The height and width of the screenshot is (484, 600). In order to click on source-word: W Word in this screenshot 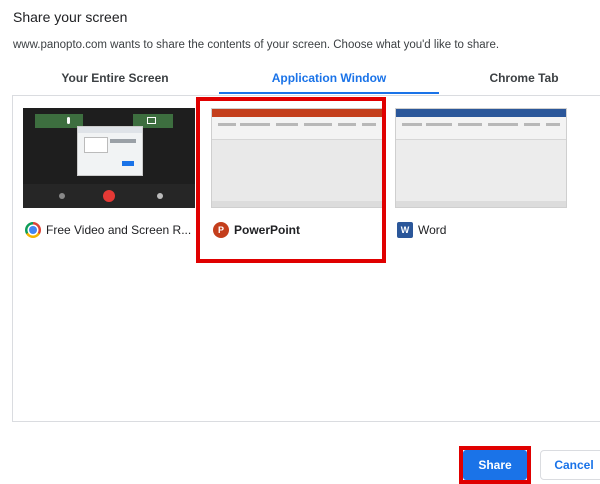, I will do `click(476, 176)`.